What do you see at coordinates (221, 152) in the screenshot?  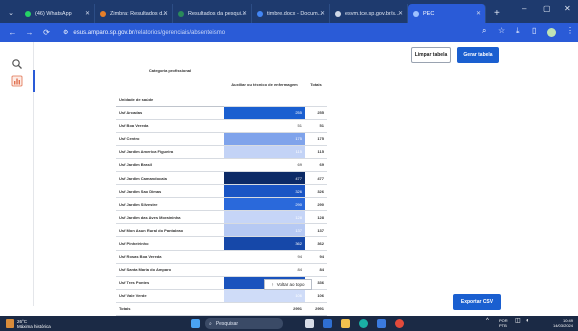 I see `table-row: Usf Jardim America Figueira 115 115` at bounding box center [221, 152].